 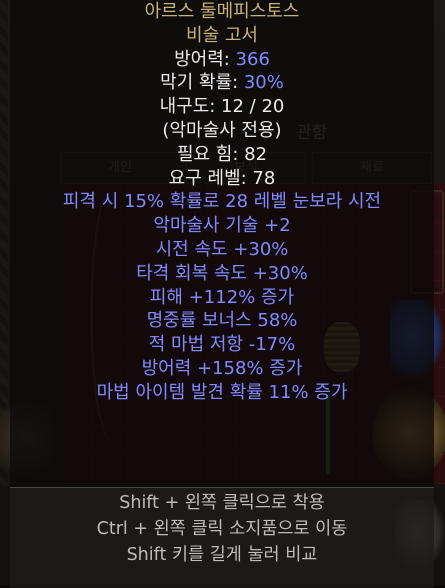 What do you see at coordinates (252, 59) in the screenshot?
I see `defense-value: 366` at bounding box center [252, 59].